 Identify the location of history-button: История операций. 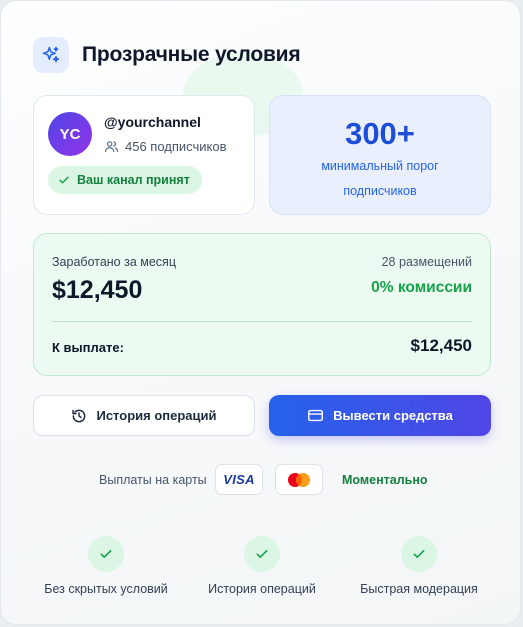
(144, 415).